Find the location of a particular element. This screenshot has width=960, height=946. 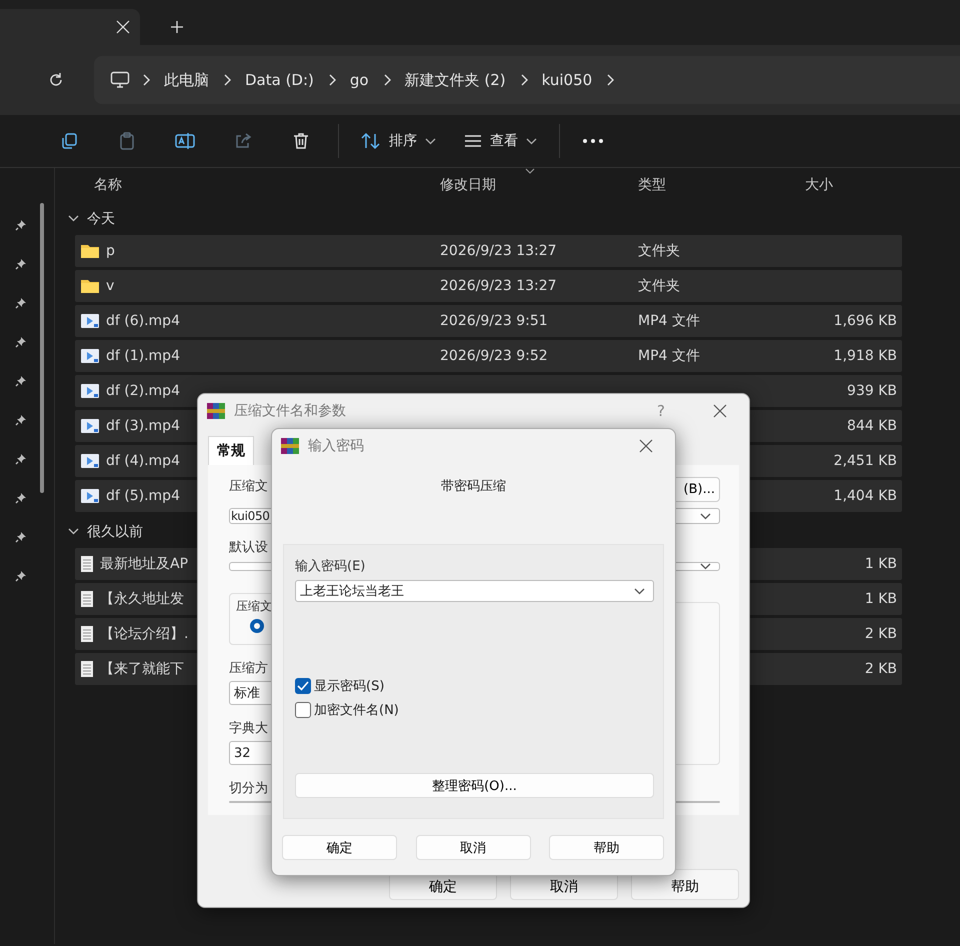

dialog-button: 确定 is located at coordinates (339, 847).